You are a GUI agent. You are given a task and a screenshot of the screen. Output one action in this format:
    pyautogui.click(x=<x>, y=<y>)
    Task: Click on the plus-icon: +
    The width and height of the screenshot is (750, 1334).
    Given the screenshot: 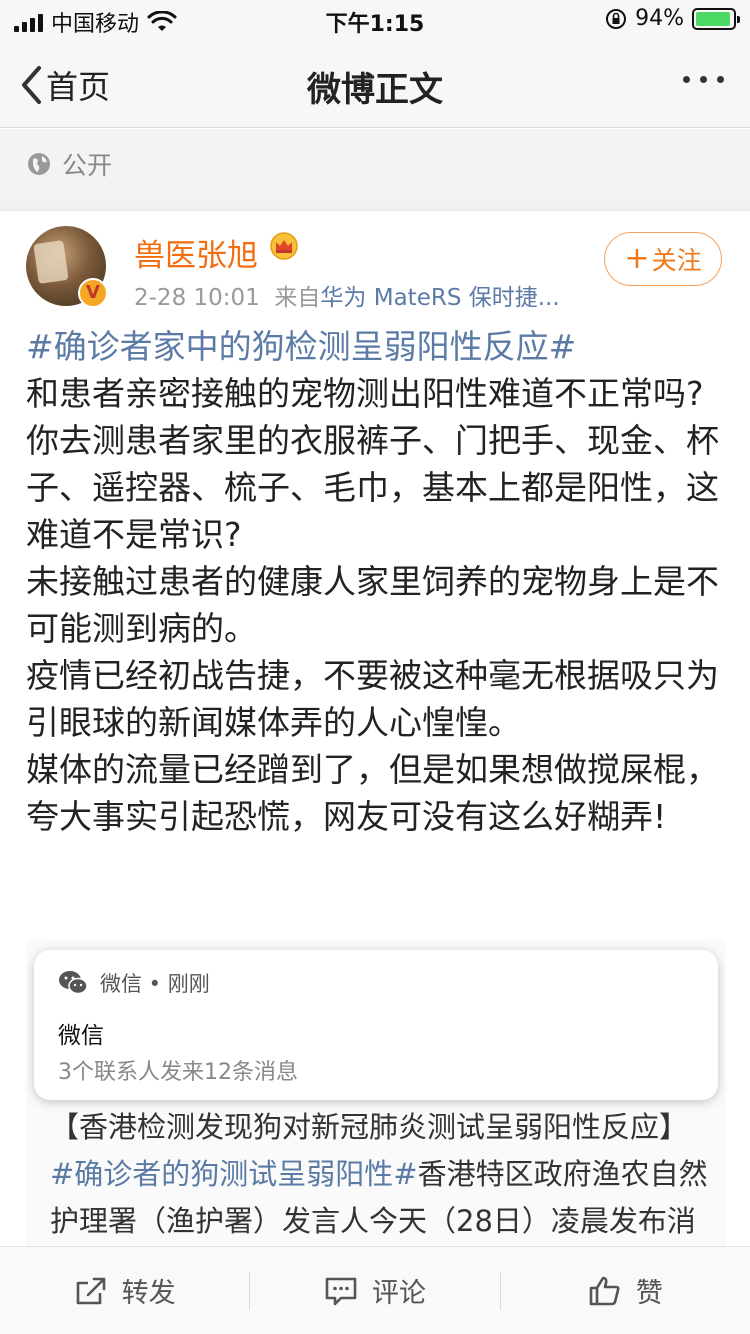 What is the action you would take?
    pyautogui.click(x=637, y=258)
    